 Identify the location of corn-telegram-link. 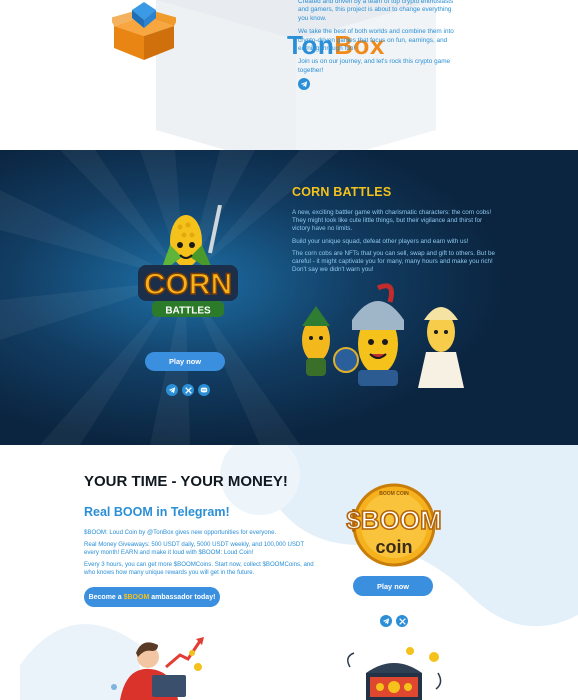
(172, 390).